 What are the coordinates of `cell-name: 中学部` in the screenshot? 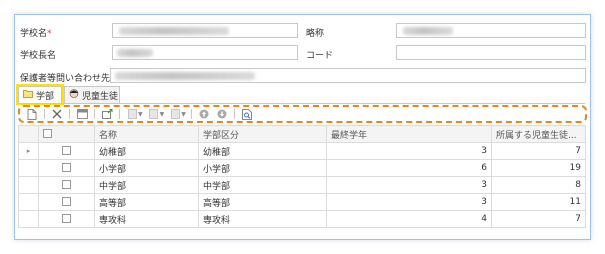 It's located at (146, 185).